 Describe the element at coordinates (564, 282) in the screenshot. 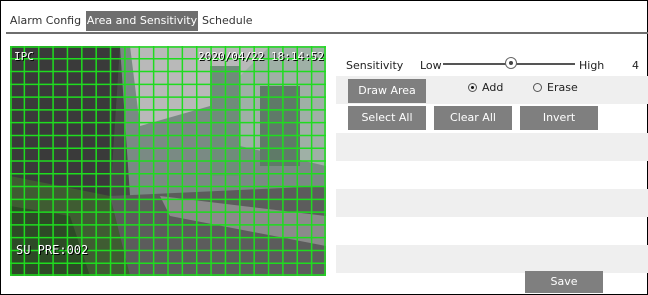

I see `save-button: Save` at that location.